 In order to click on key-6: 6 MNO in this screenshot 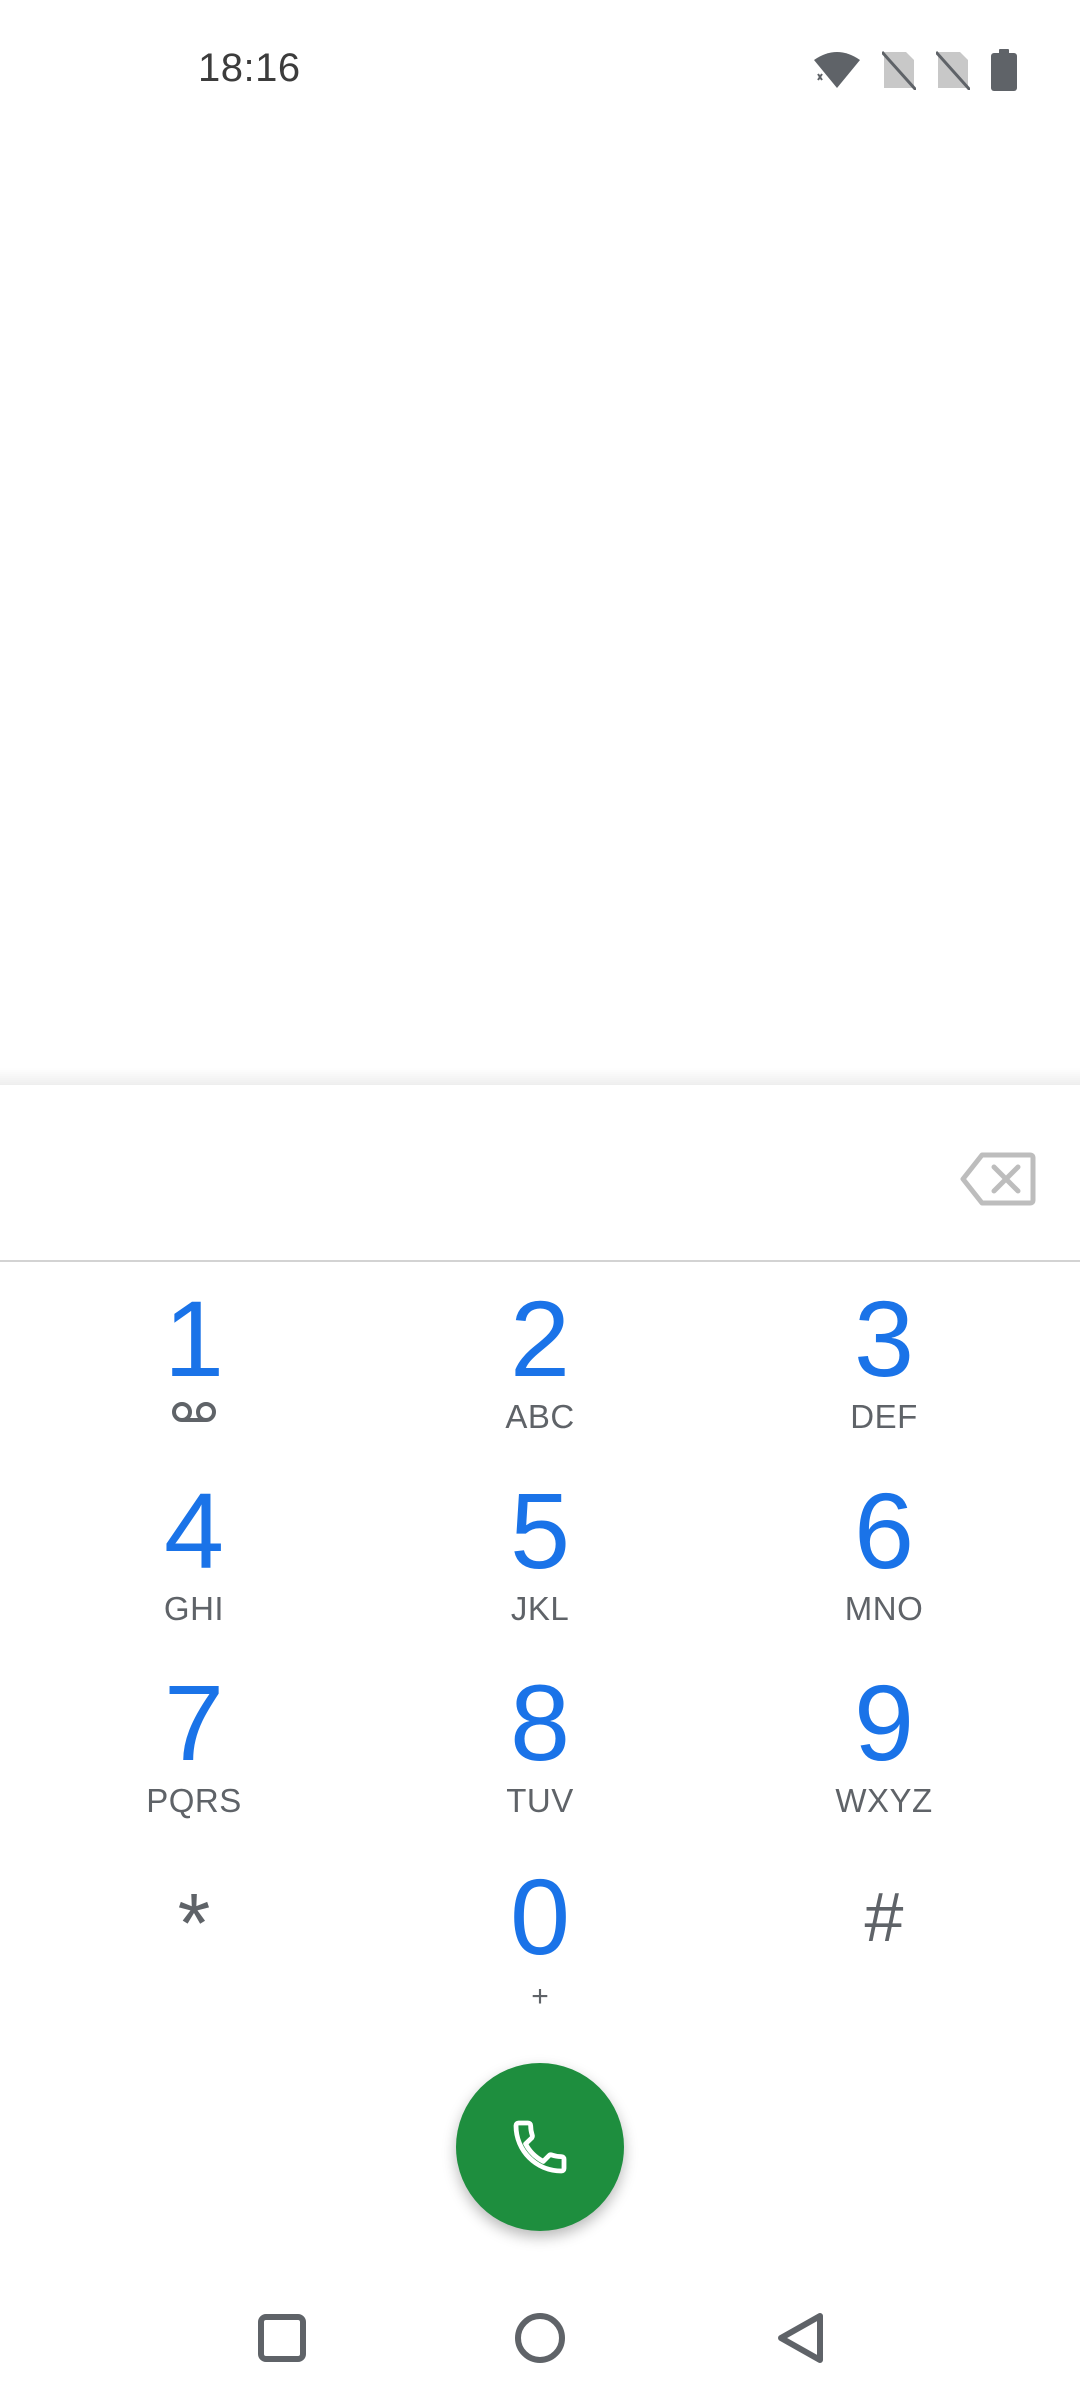, I will do `click(884, 1562)`.